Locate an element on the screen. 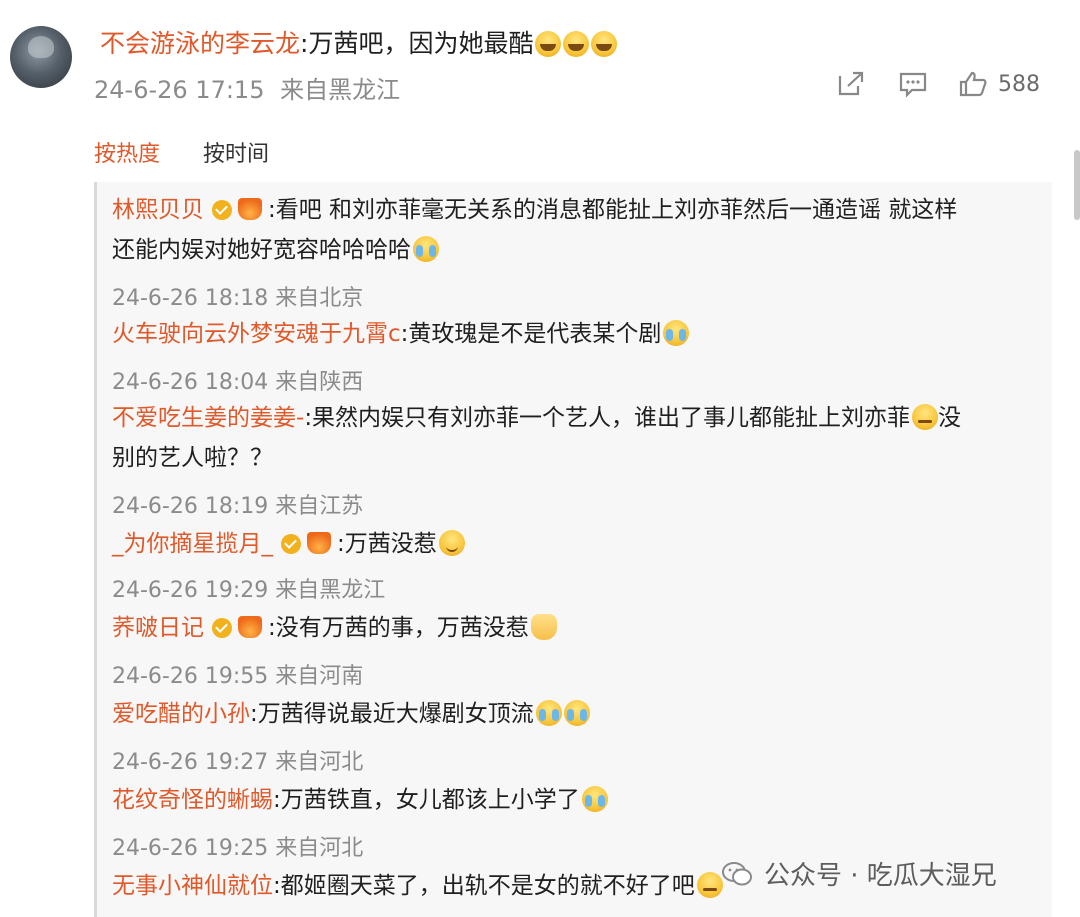 This screenshot has height=917, width=1080. scrollbar is located at coordinates (1077, 185).